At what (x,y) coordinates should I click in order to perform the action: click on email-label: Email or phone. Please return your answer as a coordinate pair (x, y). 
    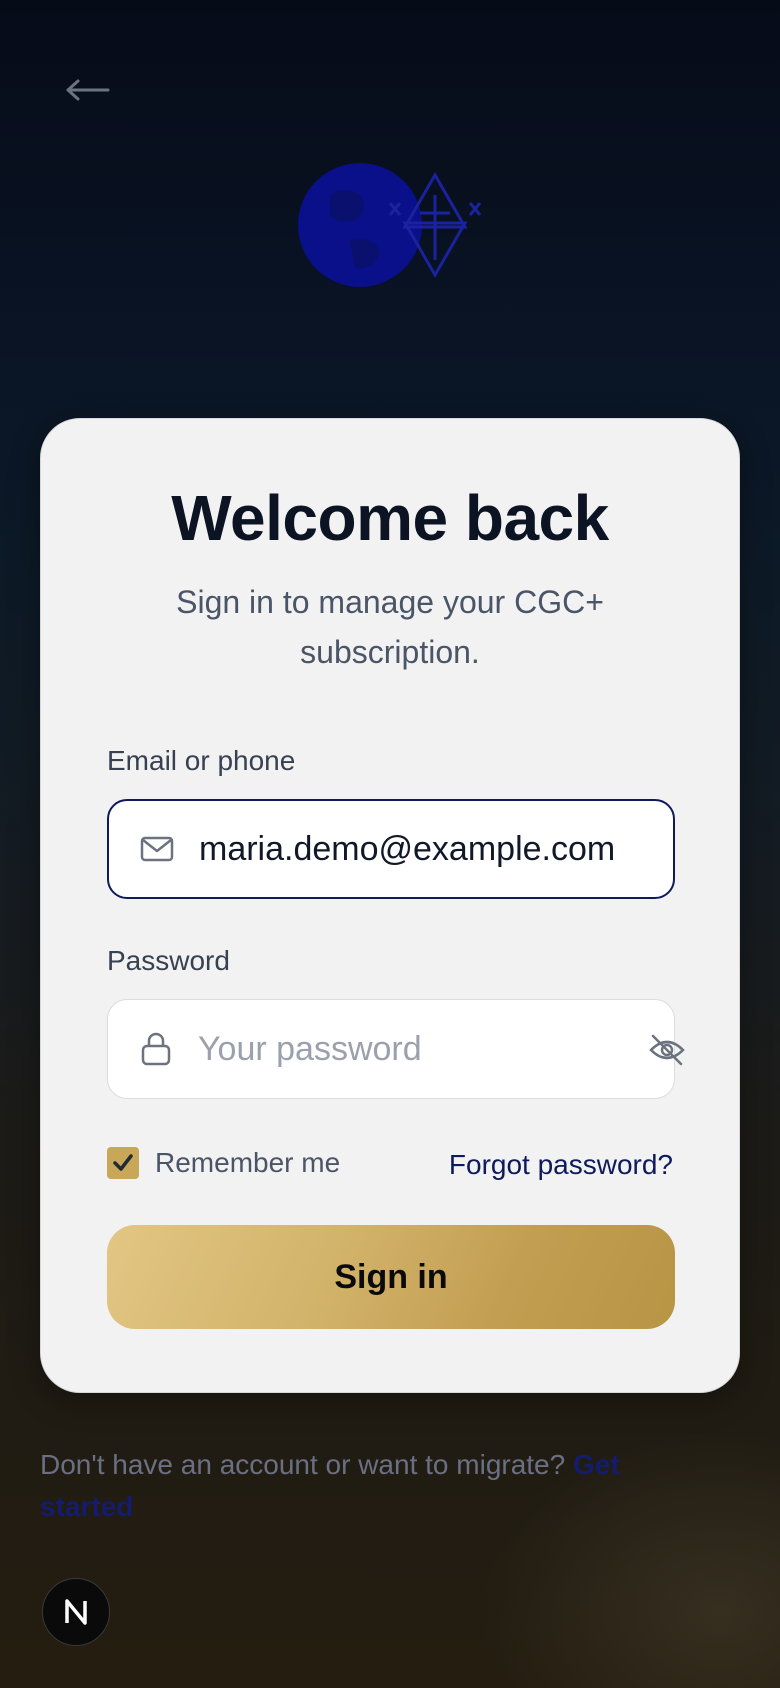
    Looking at the image, I should click on (201, 760).